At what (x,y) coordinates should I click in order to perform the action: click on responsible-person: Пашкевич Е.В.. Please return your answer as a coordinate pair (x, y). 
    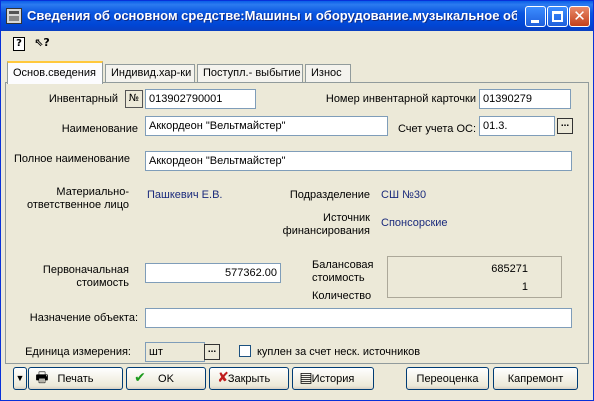
    Looking at the image, I should click on (185, 195).